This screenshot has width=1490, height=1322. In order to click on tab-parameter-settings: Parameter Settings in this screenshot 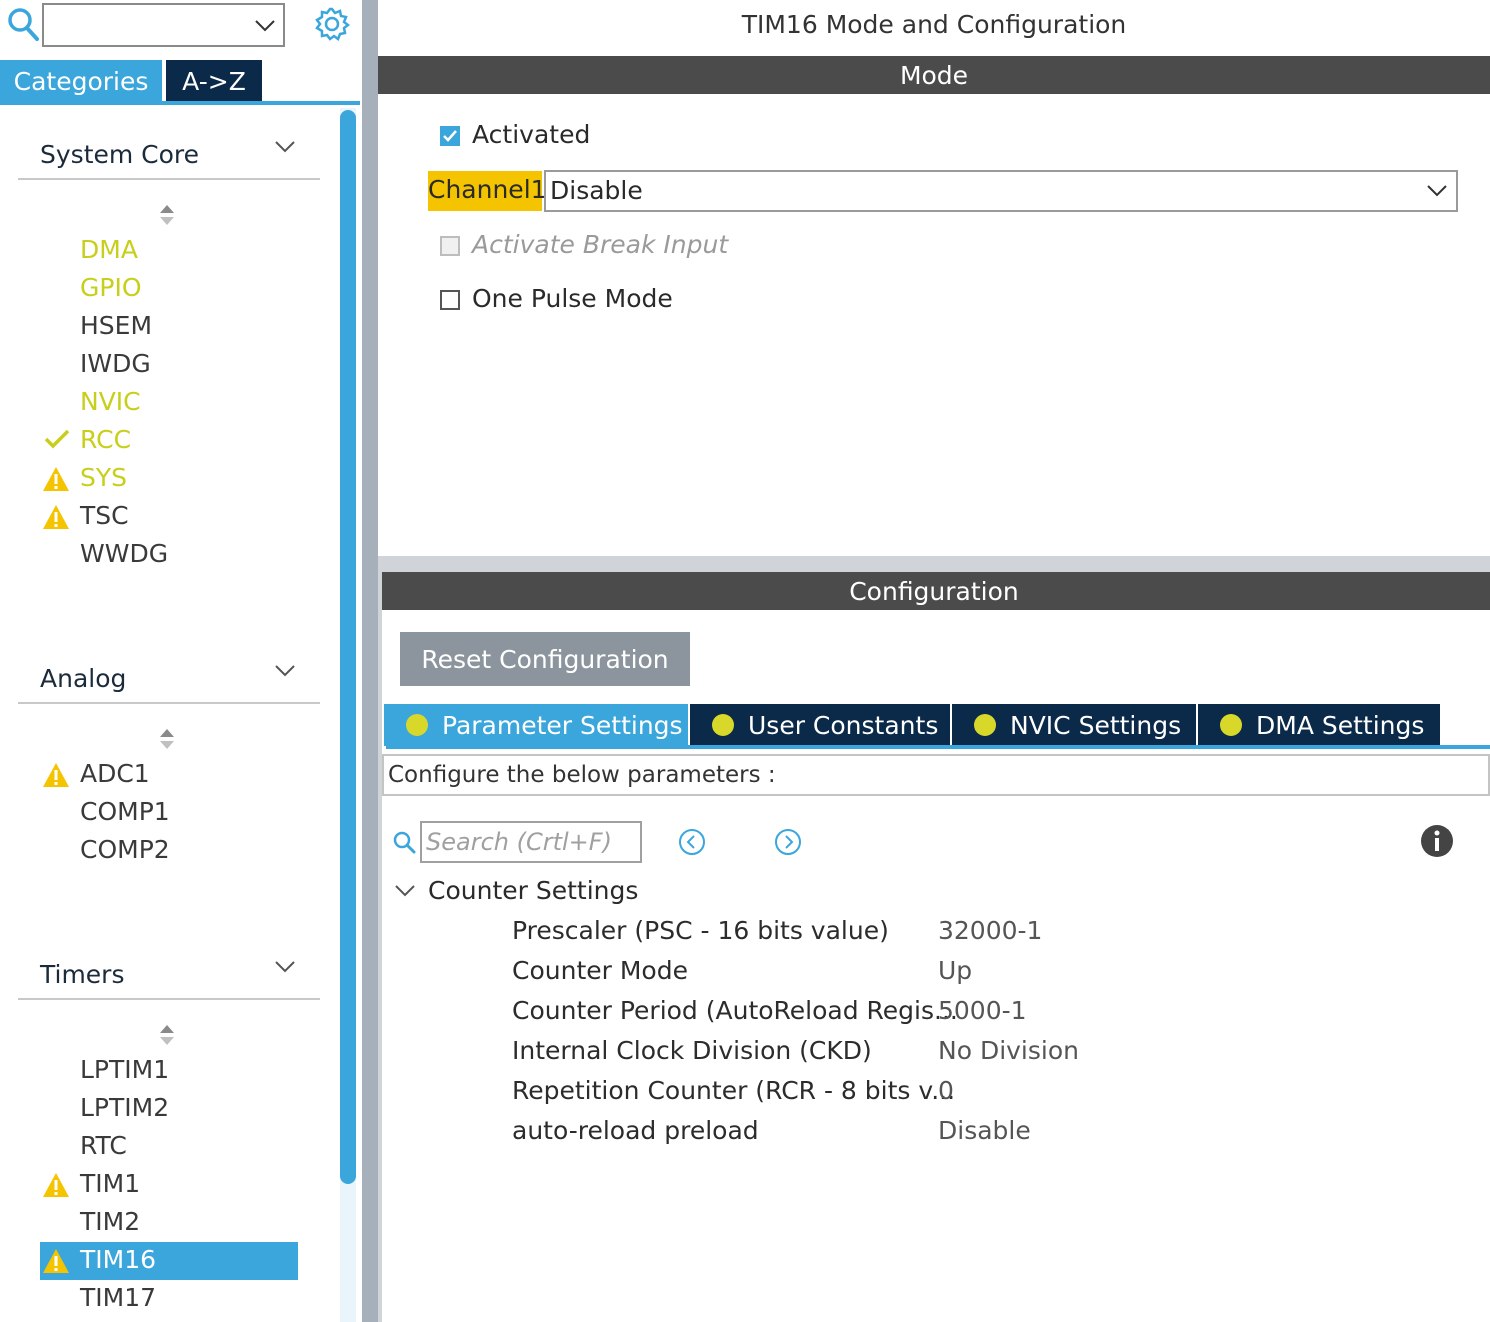, I will do `click(536, 725)`.